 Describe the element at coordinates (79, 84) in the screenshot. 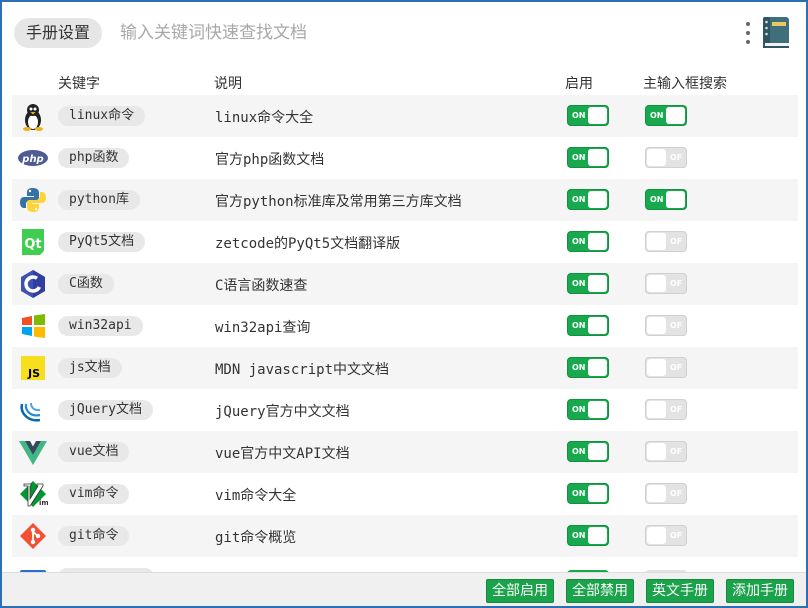

I see `column-header-keyword: 关键字` at that location.